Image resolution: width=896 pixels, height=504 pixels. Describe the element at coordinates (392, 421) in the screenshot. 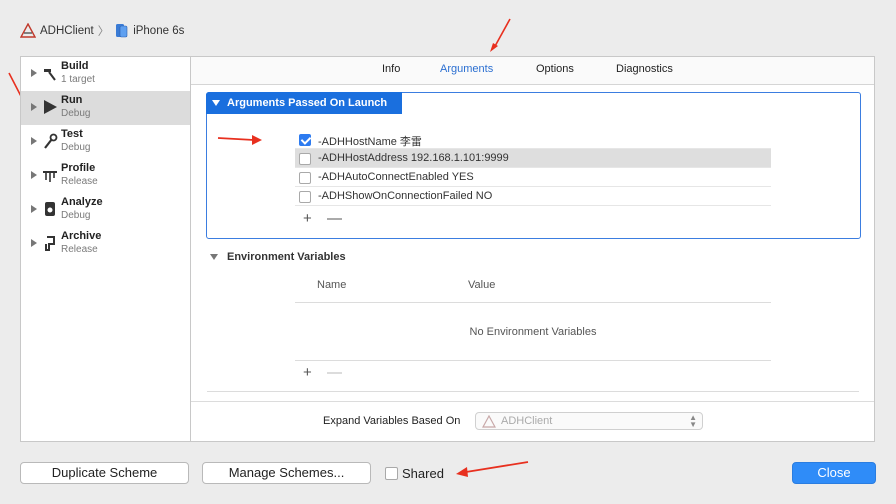

I see `expand-variables-label: Expand Variables Based On` at that location.